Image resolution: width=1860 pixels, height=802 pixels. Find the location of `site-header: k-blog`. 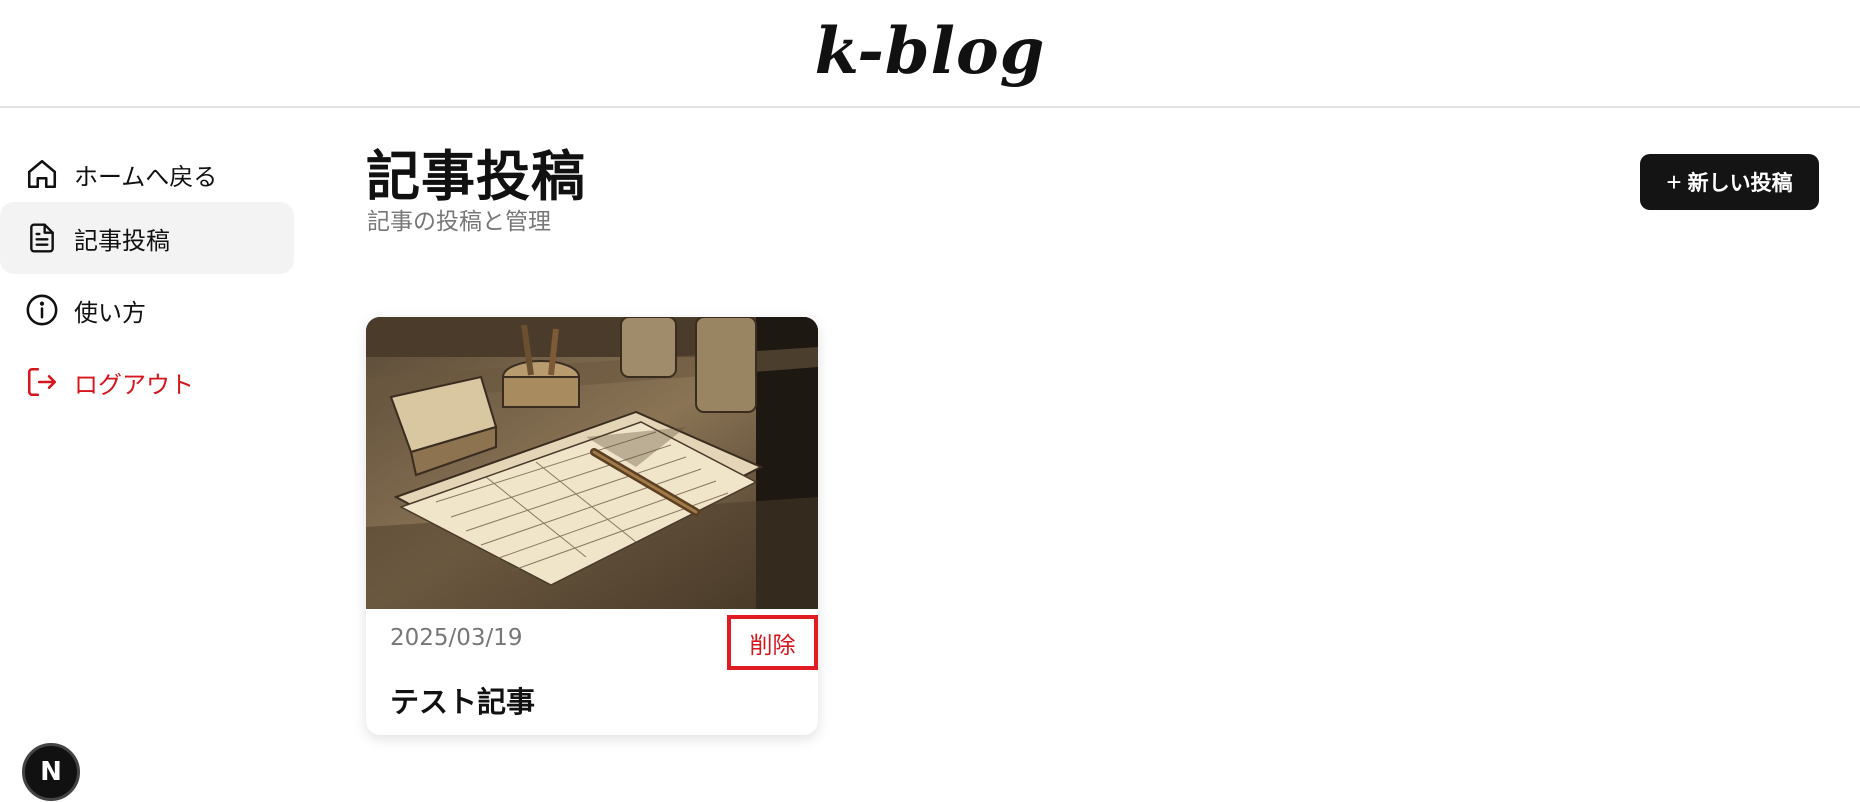

site-header: k-blog is located at coordinates (930, 54).